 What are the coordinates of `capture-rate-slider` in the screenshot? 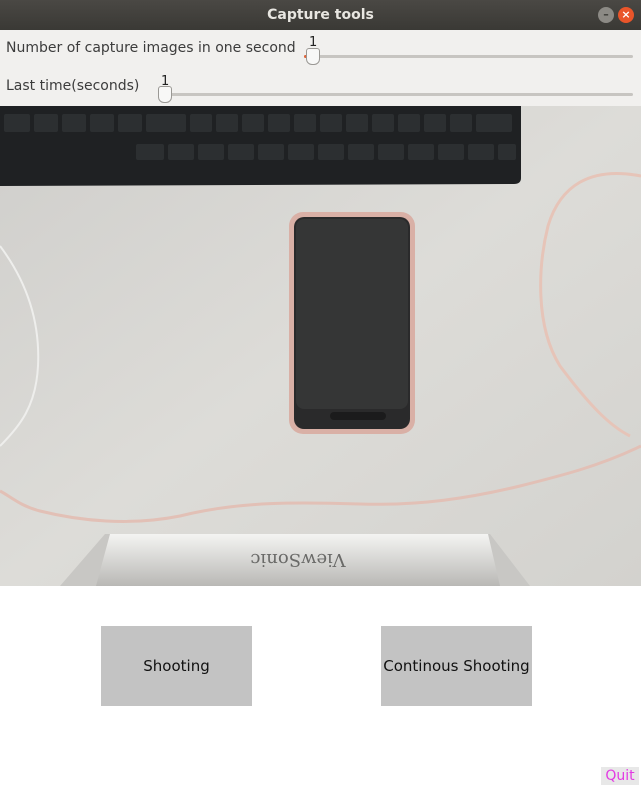 It's located at (468, 56).